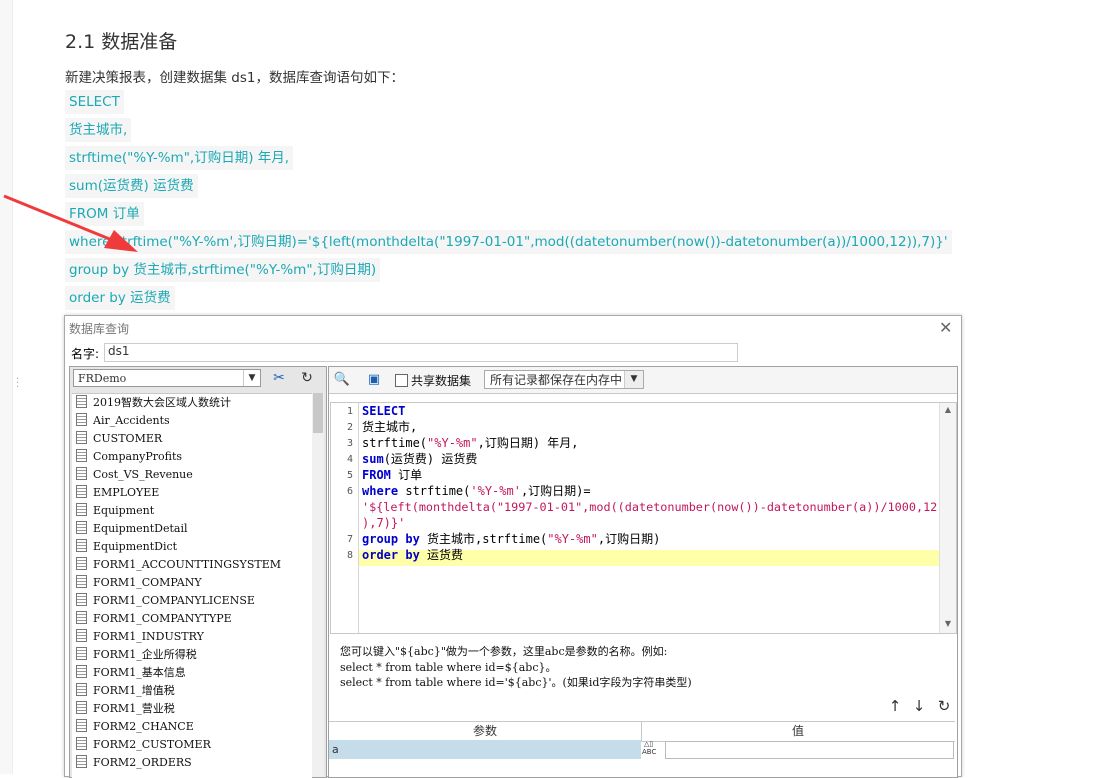 The image size is (1111, 778). I want to click on table-list-item: CUSTOMER, so click(192, 439).